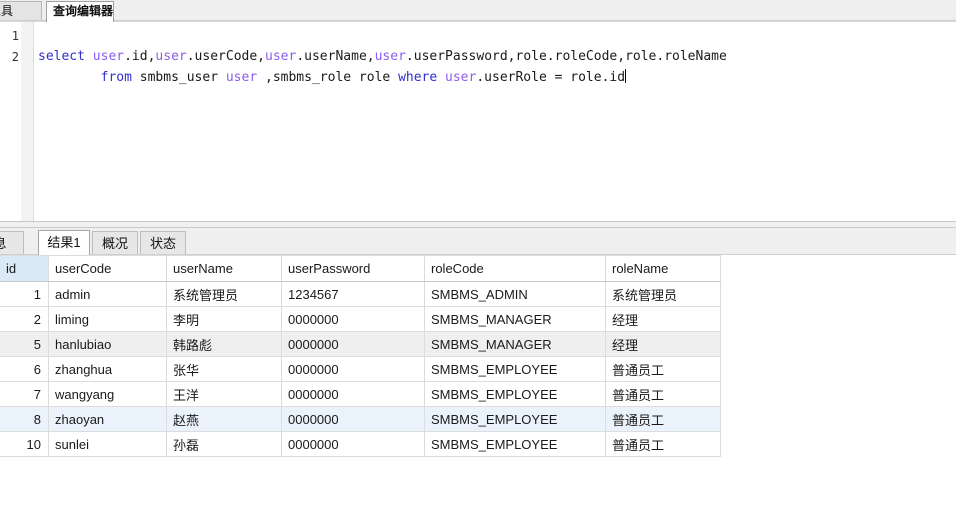  Describe the element at coordinates (9, 47) in the screenshot. I see `line-number-column: 12` at that location.